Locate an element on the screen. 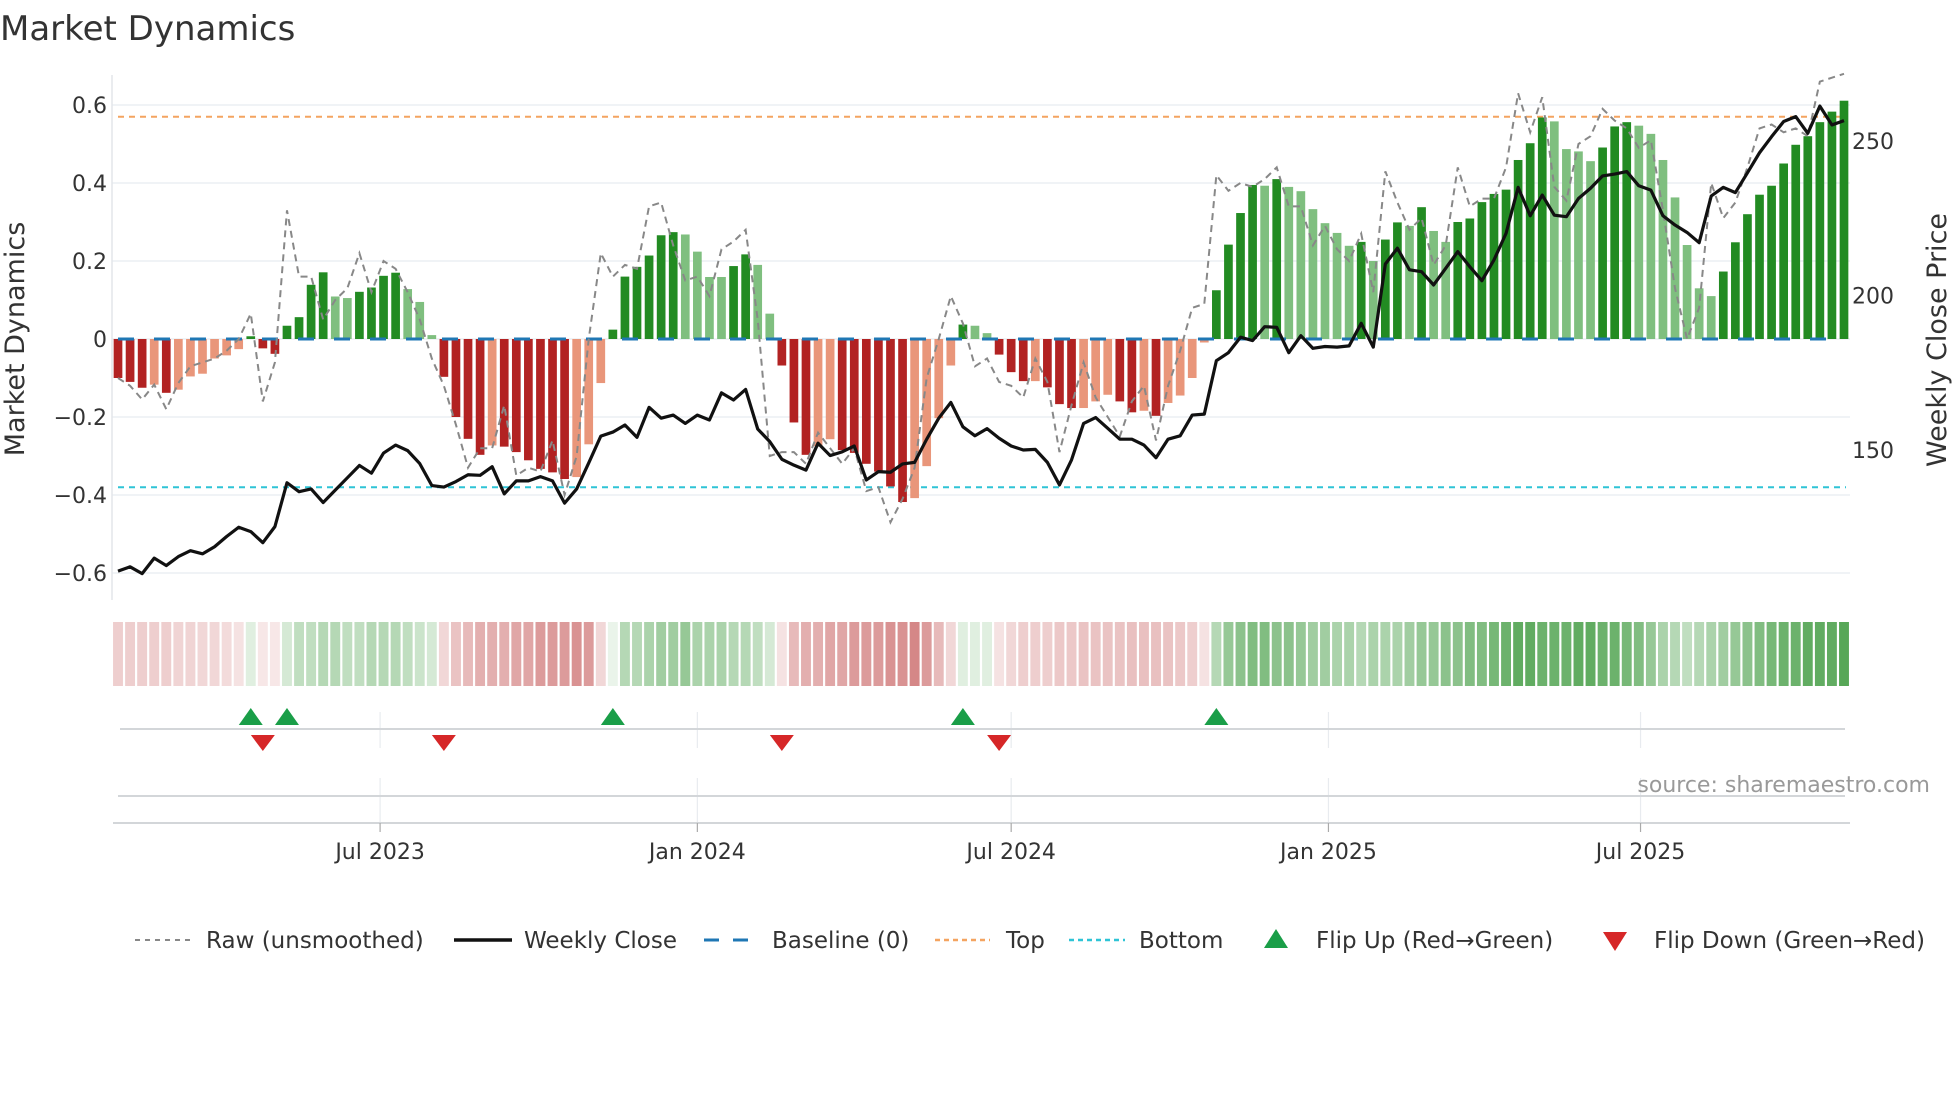  y-tick-label: 0.6 is located at coordinates (89, 106).